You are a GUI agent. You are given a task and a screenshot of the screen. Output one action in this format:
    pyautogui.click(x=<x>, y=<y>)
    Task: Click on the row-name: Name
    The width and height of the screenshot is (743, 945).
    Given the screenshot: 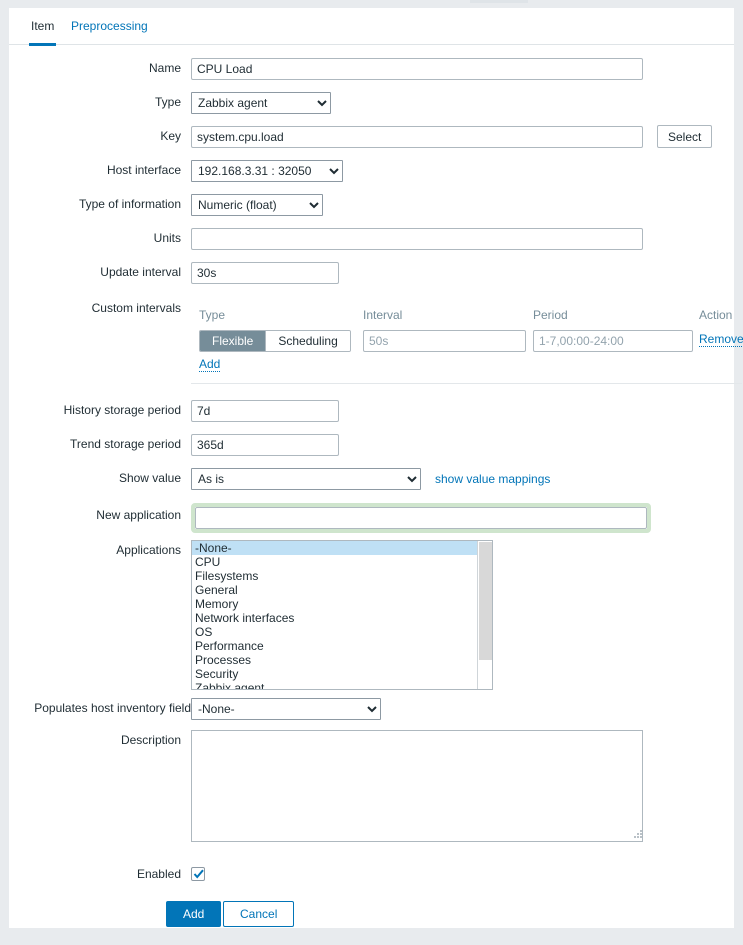 What is the action you would take?
    pyautogui.click(x=371, y=69)
    